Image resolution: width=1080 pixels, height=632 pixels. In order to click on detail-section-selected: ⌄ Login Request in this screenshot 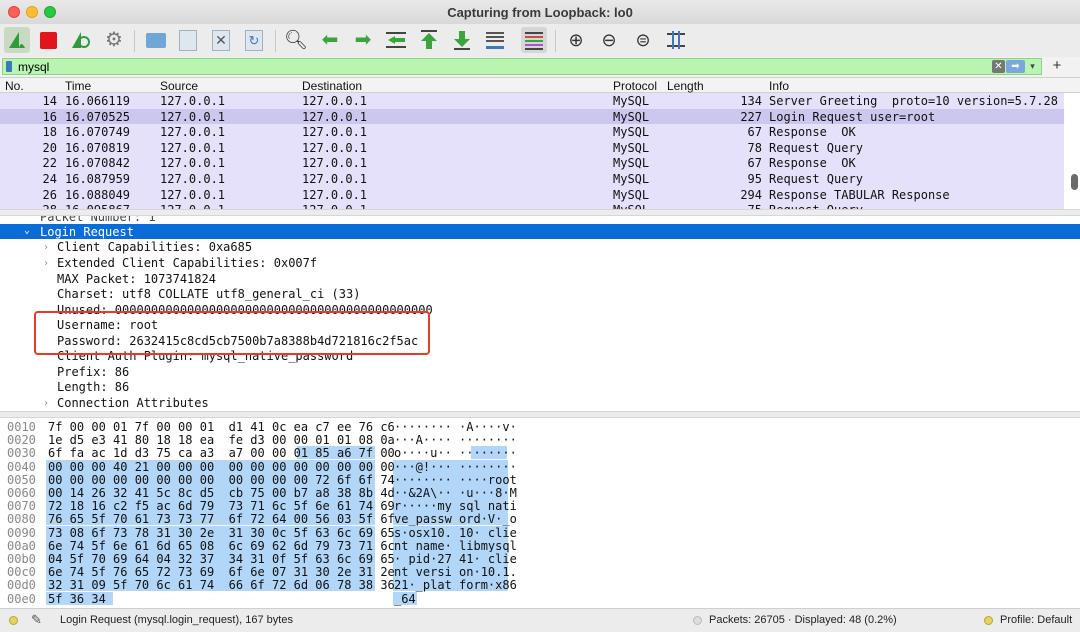, I will do `click(540, 231)`.